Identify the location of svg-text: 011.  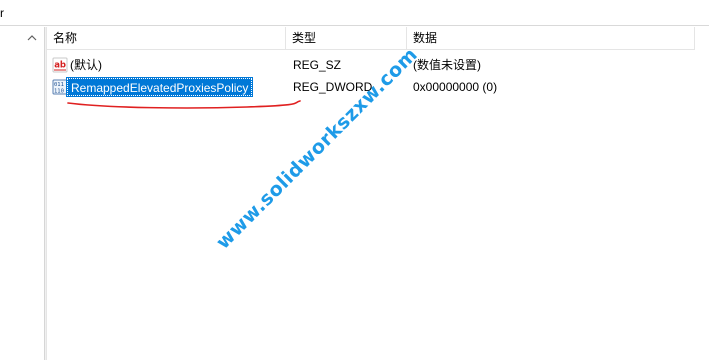
(59, 85).